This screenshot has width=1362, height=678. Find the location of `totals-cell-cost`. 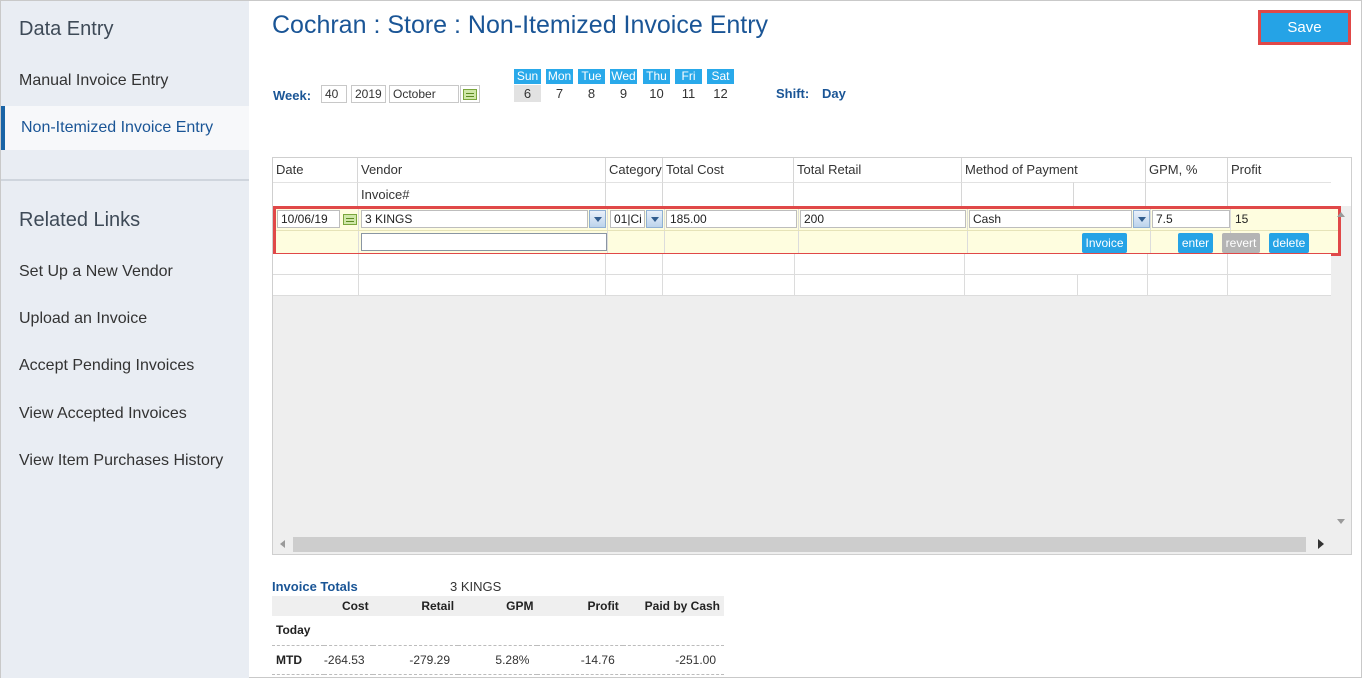

totals-cell-cost is located at coordinates (348, 631).